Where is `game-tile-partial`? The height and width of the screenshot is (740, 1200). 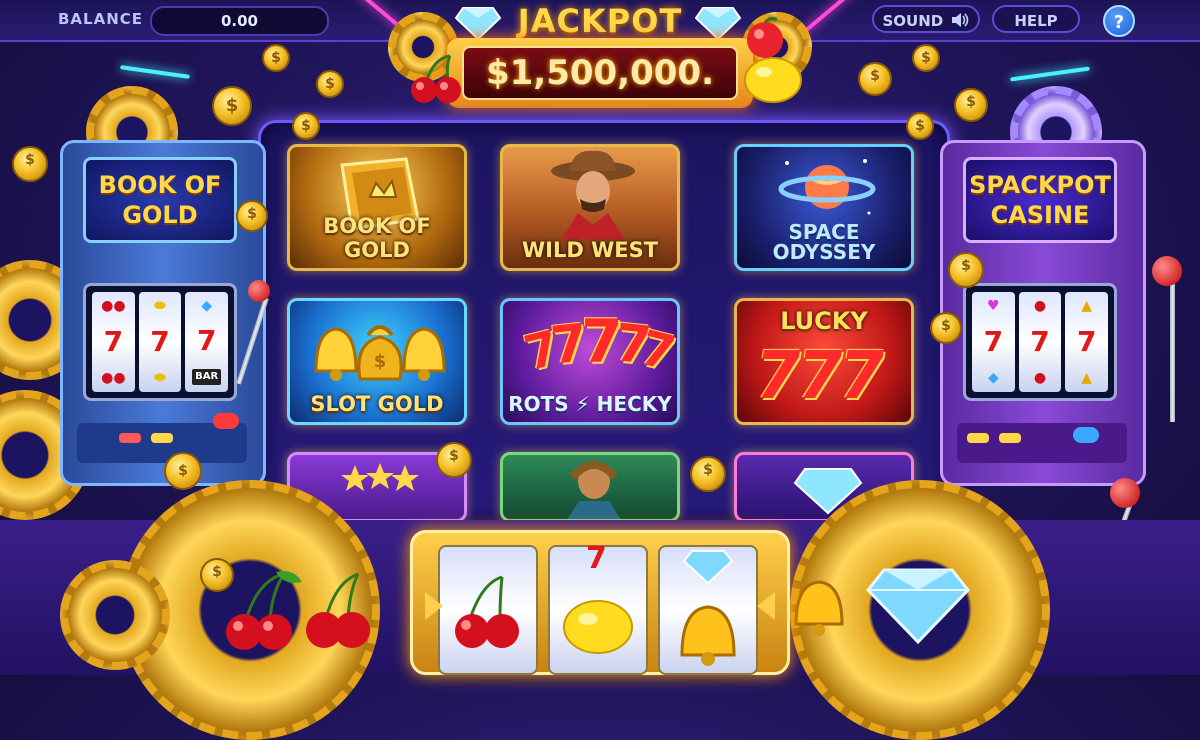
game-tile-partial is located at coordinates (590, 487).